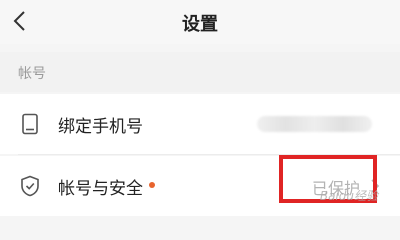 Image resolution: width=400 pixels, height=240 pixels. I want to click on masked-phone-number, so click(314, 124).